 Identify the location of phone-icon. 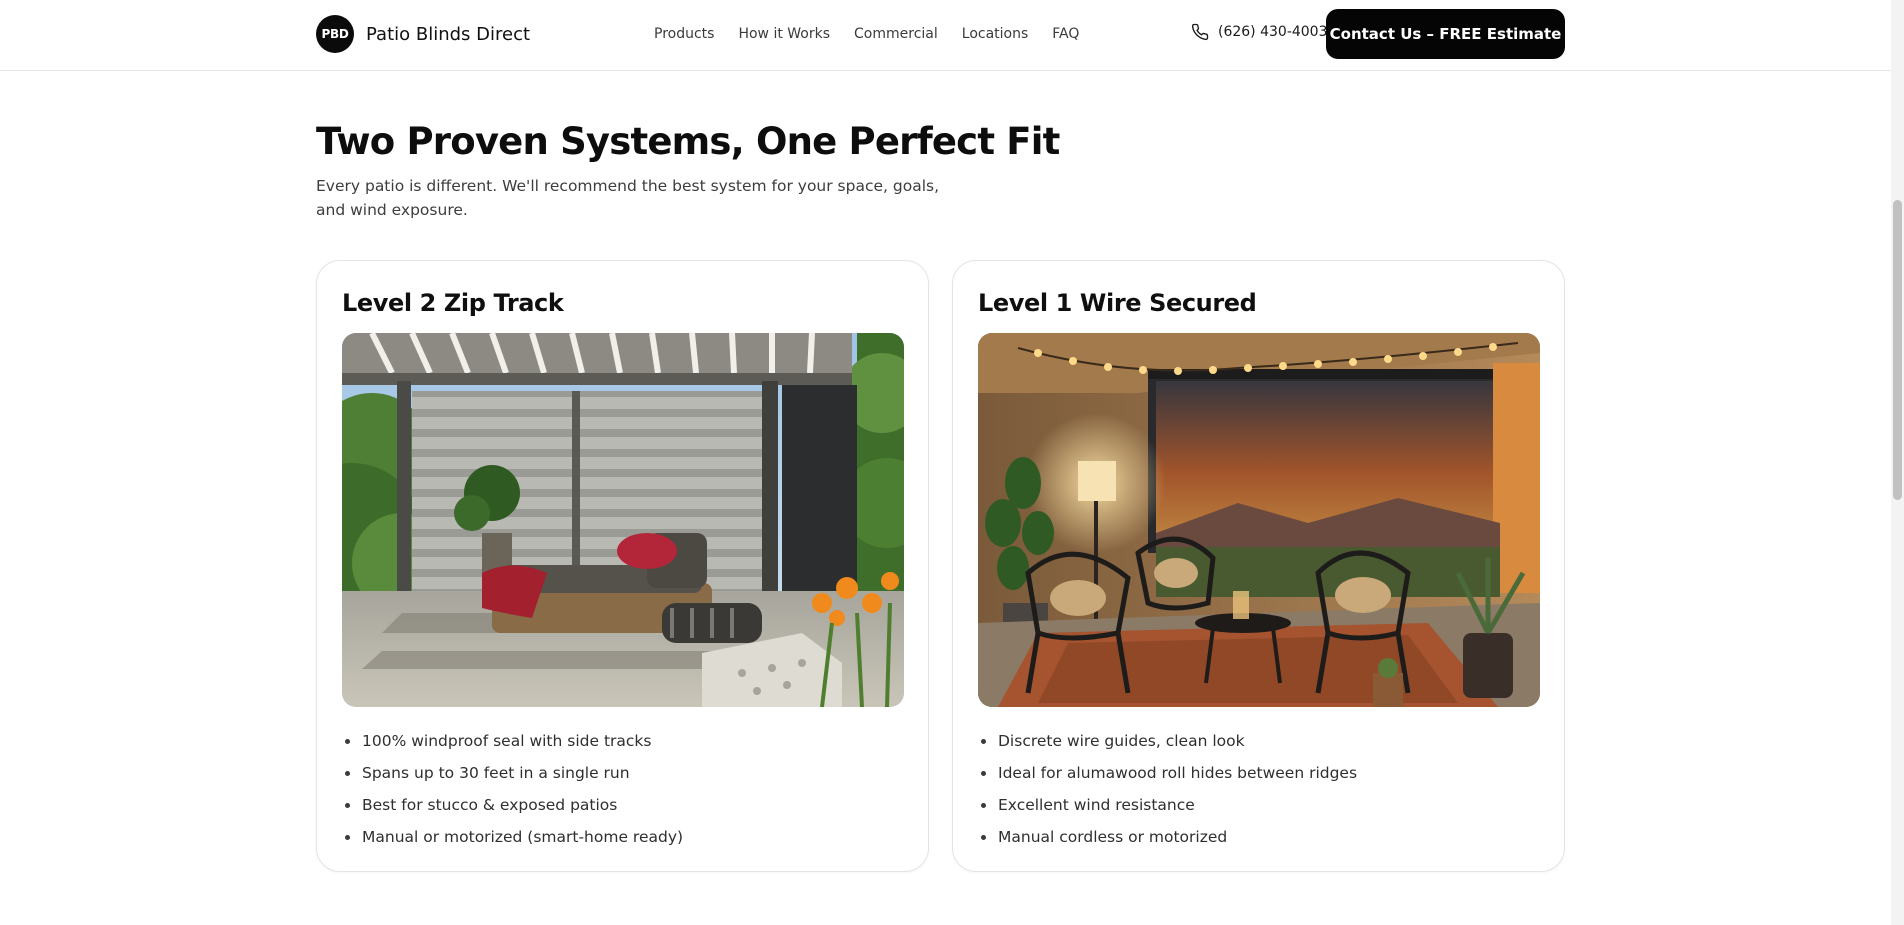
(1200, 32).